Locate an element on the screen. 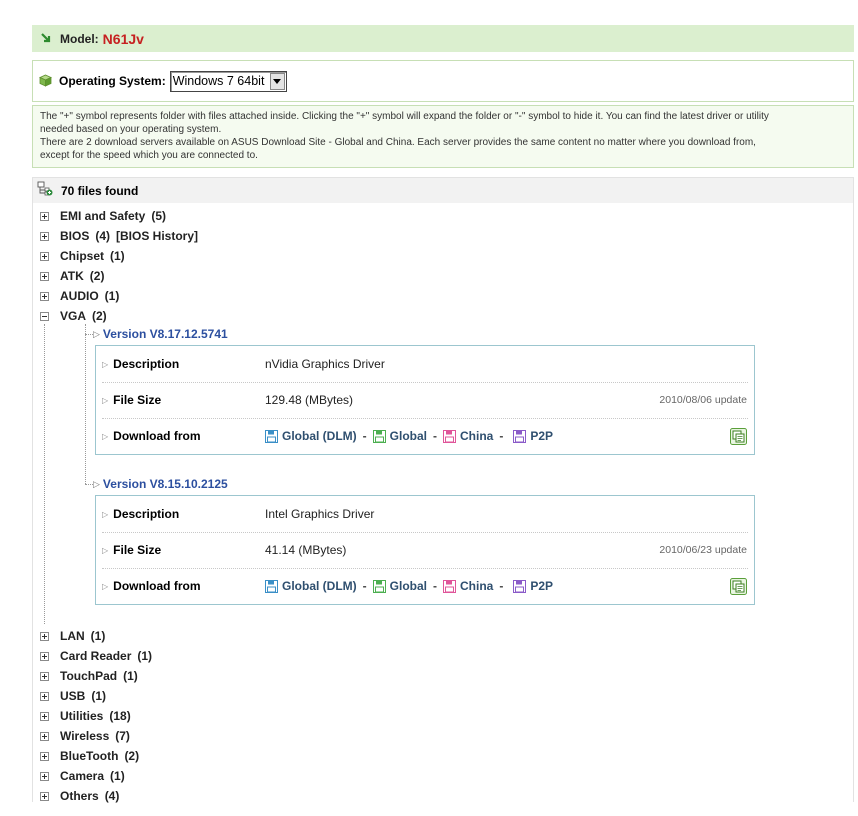 The image size is (858, 816). category-atk: ATK (2) is located at coordinates (72, 276).